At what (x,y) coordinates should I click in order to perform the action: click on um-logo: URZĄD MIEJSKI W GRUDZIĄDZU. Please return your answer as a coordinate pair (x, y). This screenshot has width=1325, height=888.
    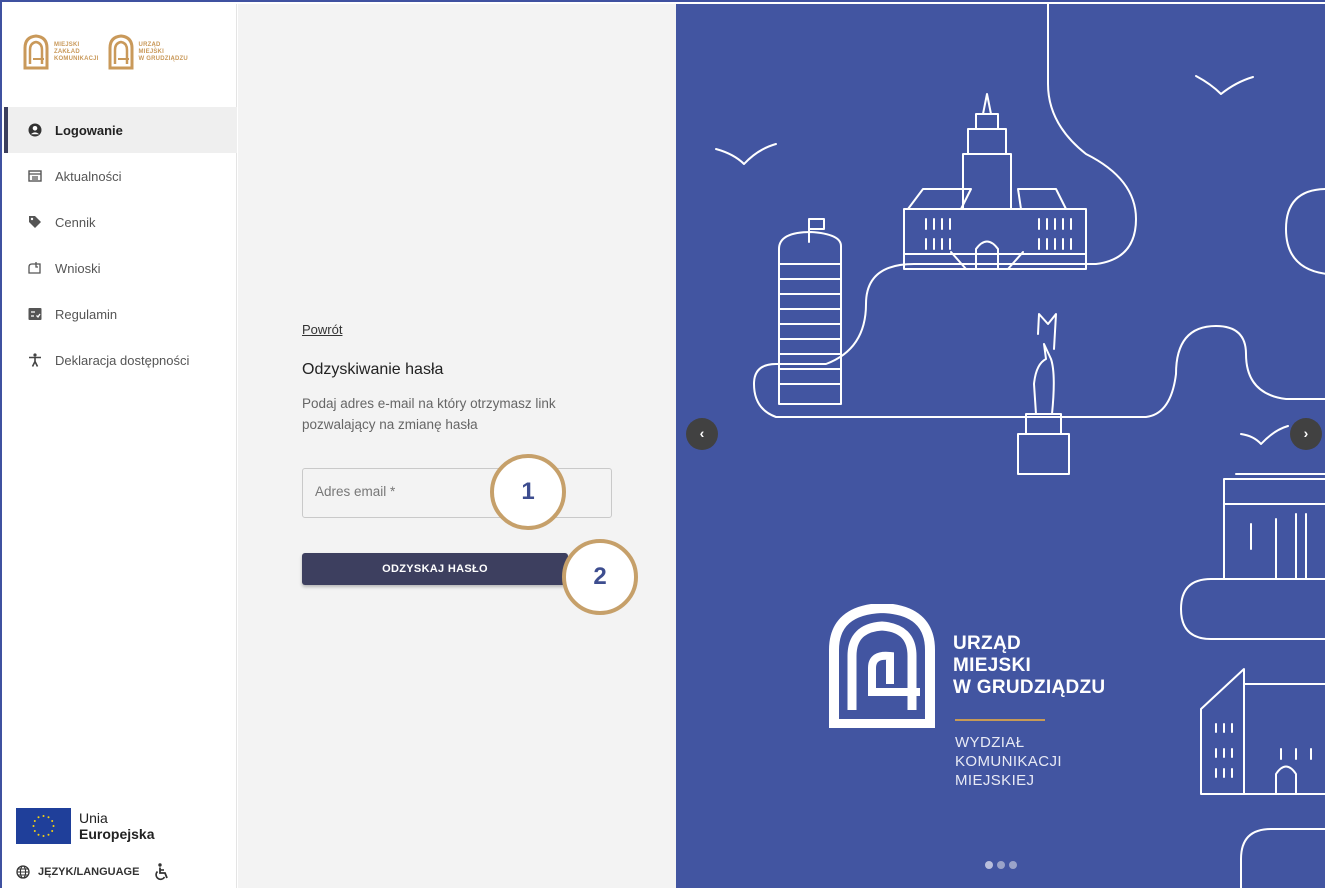
    Looking at the image, I should click on (147, 52).